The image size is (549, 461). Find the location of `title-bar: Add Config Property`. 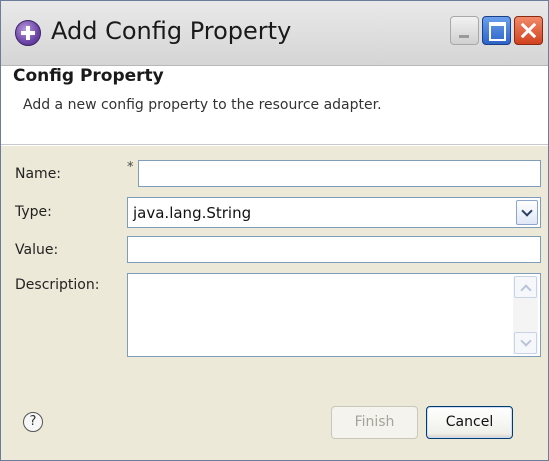

title-bar: Add Config Property is located at coordinates (274, 33).